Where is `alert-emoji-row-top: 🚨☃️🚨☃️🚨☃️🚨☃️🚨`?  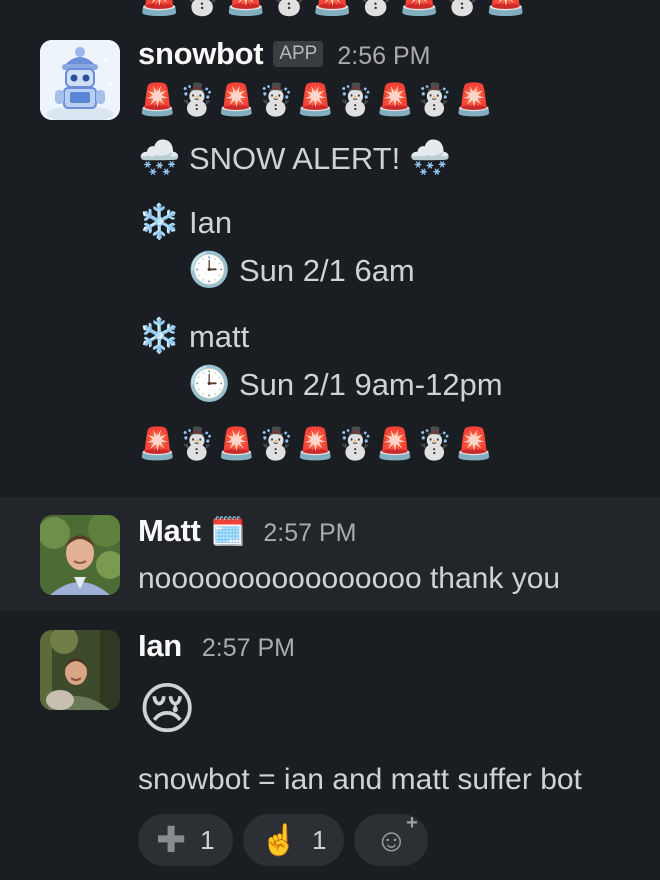 alert-emoji-row-top: 🚨☃️🚨☃️🚨☃️🚨☃️🚨 is located at coordinates (316, 99).